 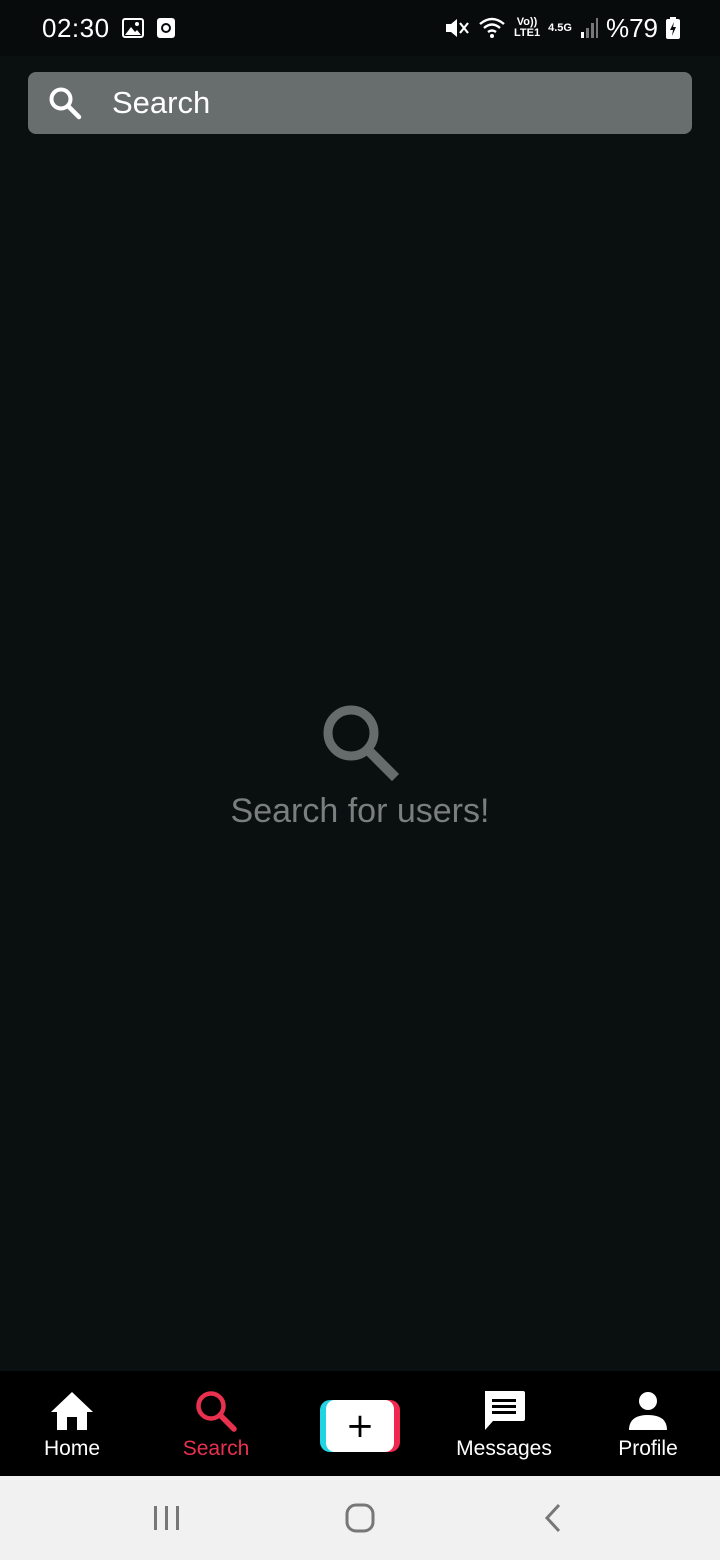 I want to click on status-right: Vo)) LTE1 4.5G %79, so click(x=562, y=28).